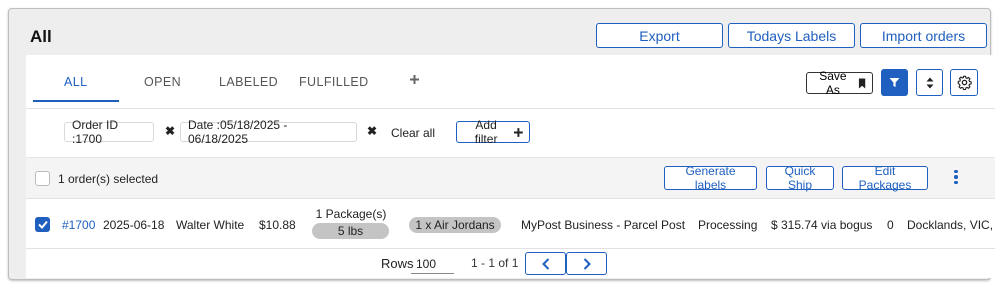 The image size is (1000, 287). I want to click on settings-button, so click(964, 82).